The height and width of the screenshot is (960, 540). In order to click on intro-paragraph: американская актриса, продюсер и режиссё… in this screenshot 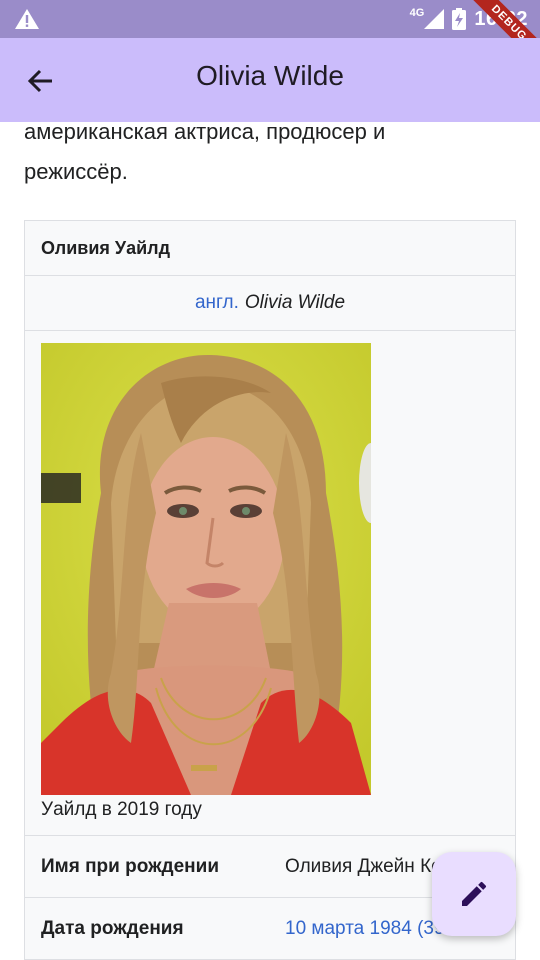, I will do `click(205, 153)`.